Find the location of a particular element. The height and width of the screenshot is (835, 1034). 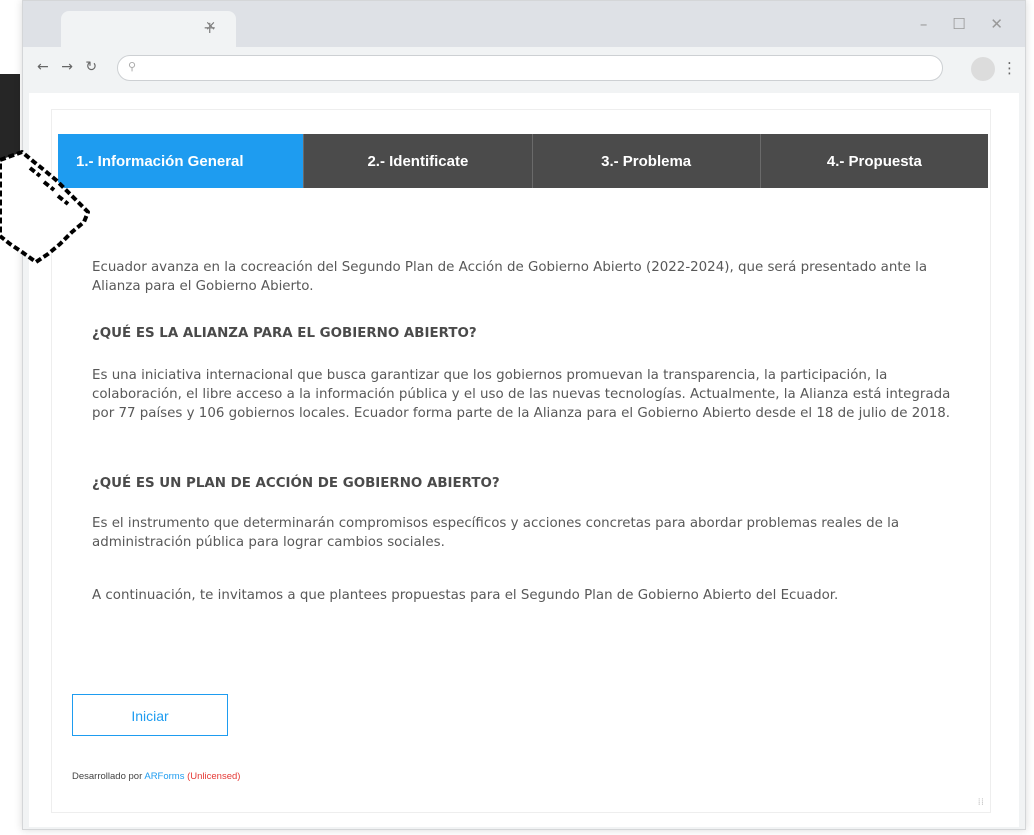

powered-by-footer: Desarrollado por ARForms (Unlicensed) is located at coordinates (156, 776).